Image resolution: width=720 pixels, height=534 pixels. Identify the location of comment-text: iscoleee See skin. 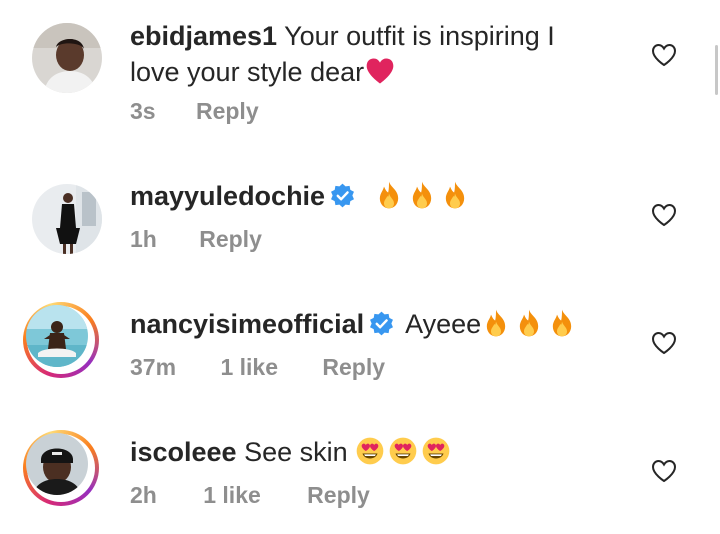
(292, 452).